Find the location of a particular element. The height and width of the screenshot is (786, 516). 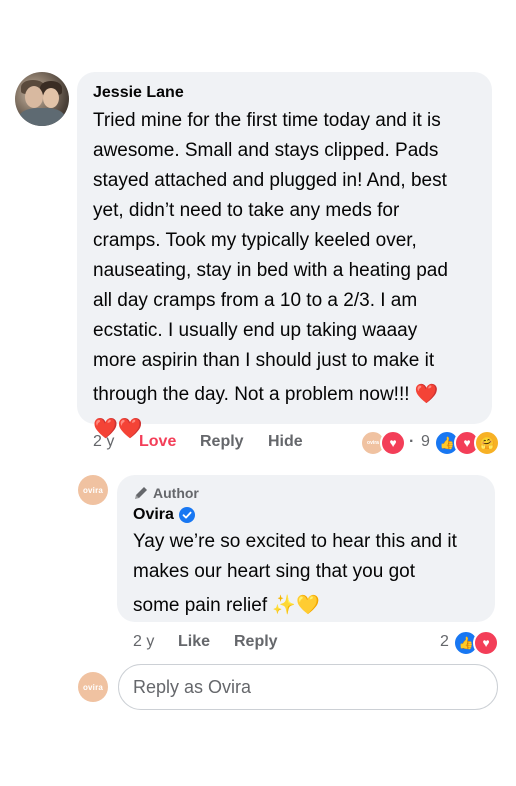

comment-line: yet, didn’t need to take any meds for is located at coordinates (246, 210).